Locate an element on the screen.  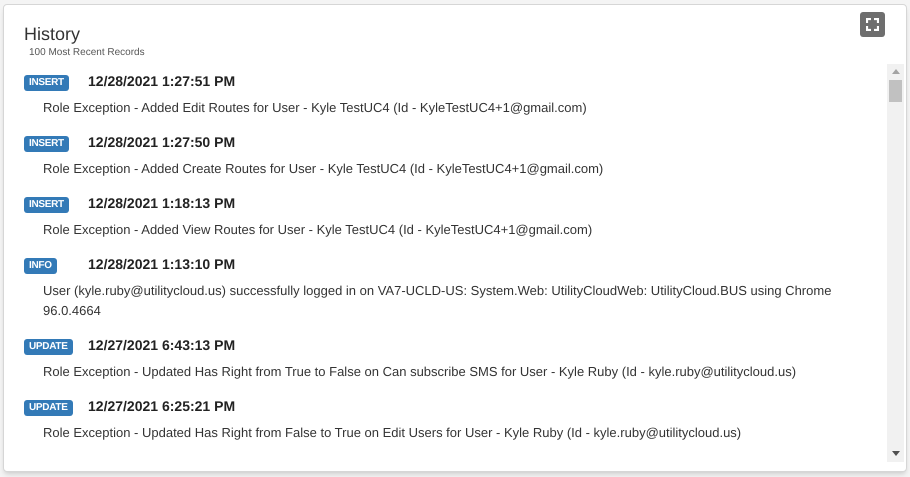
record-timestamp: 12/28/2021 1:18:13 PM is located at coordinates (162, 203).